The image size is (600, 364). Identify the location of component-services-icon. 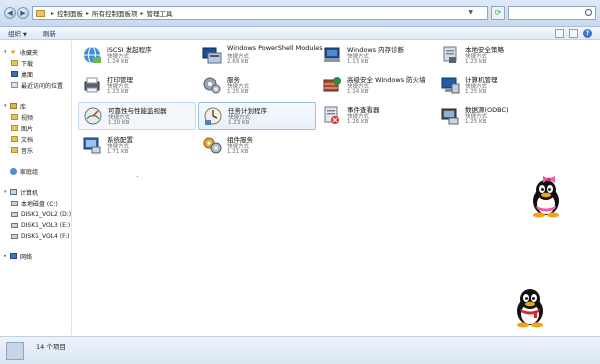
(212, 145).